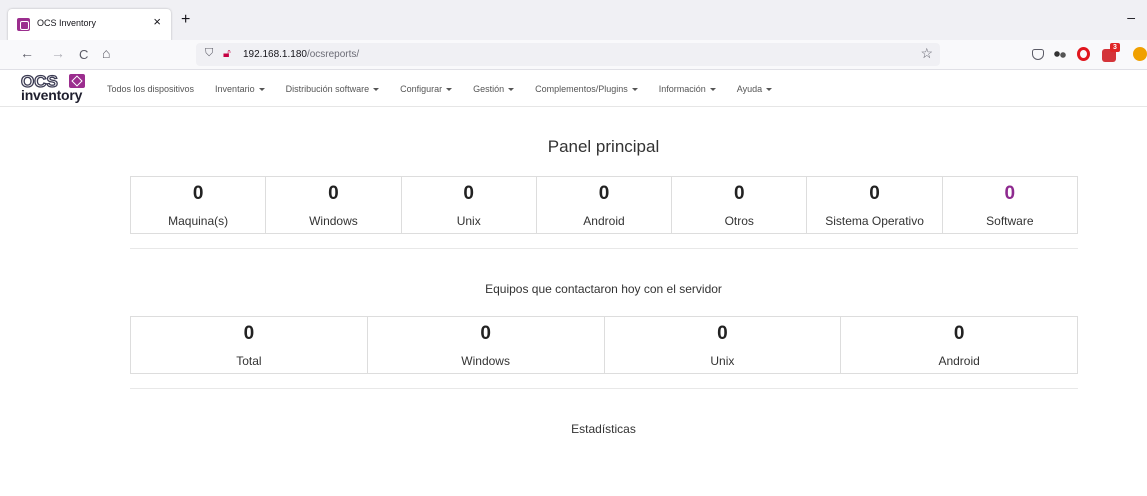  What do you see at coordinates (568, 54) in the screenshot?
I see `url-bar: ⛉ 🔓︎ 192.168.1.180/ocsreports/ ☆` at bounding box center [568, 54].